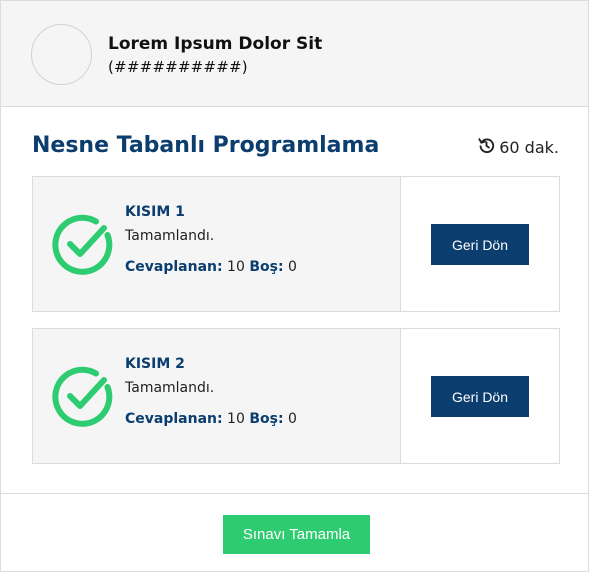  What do you see at coordinates (488, 147) in the screenshot?
I see `history-icon` at bounding box center [488, 147].